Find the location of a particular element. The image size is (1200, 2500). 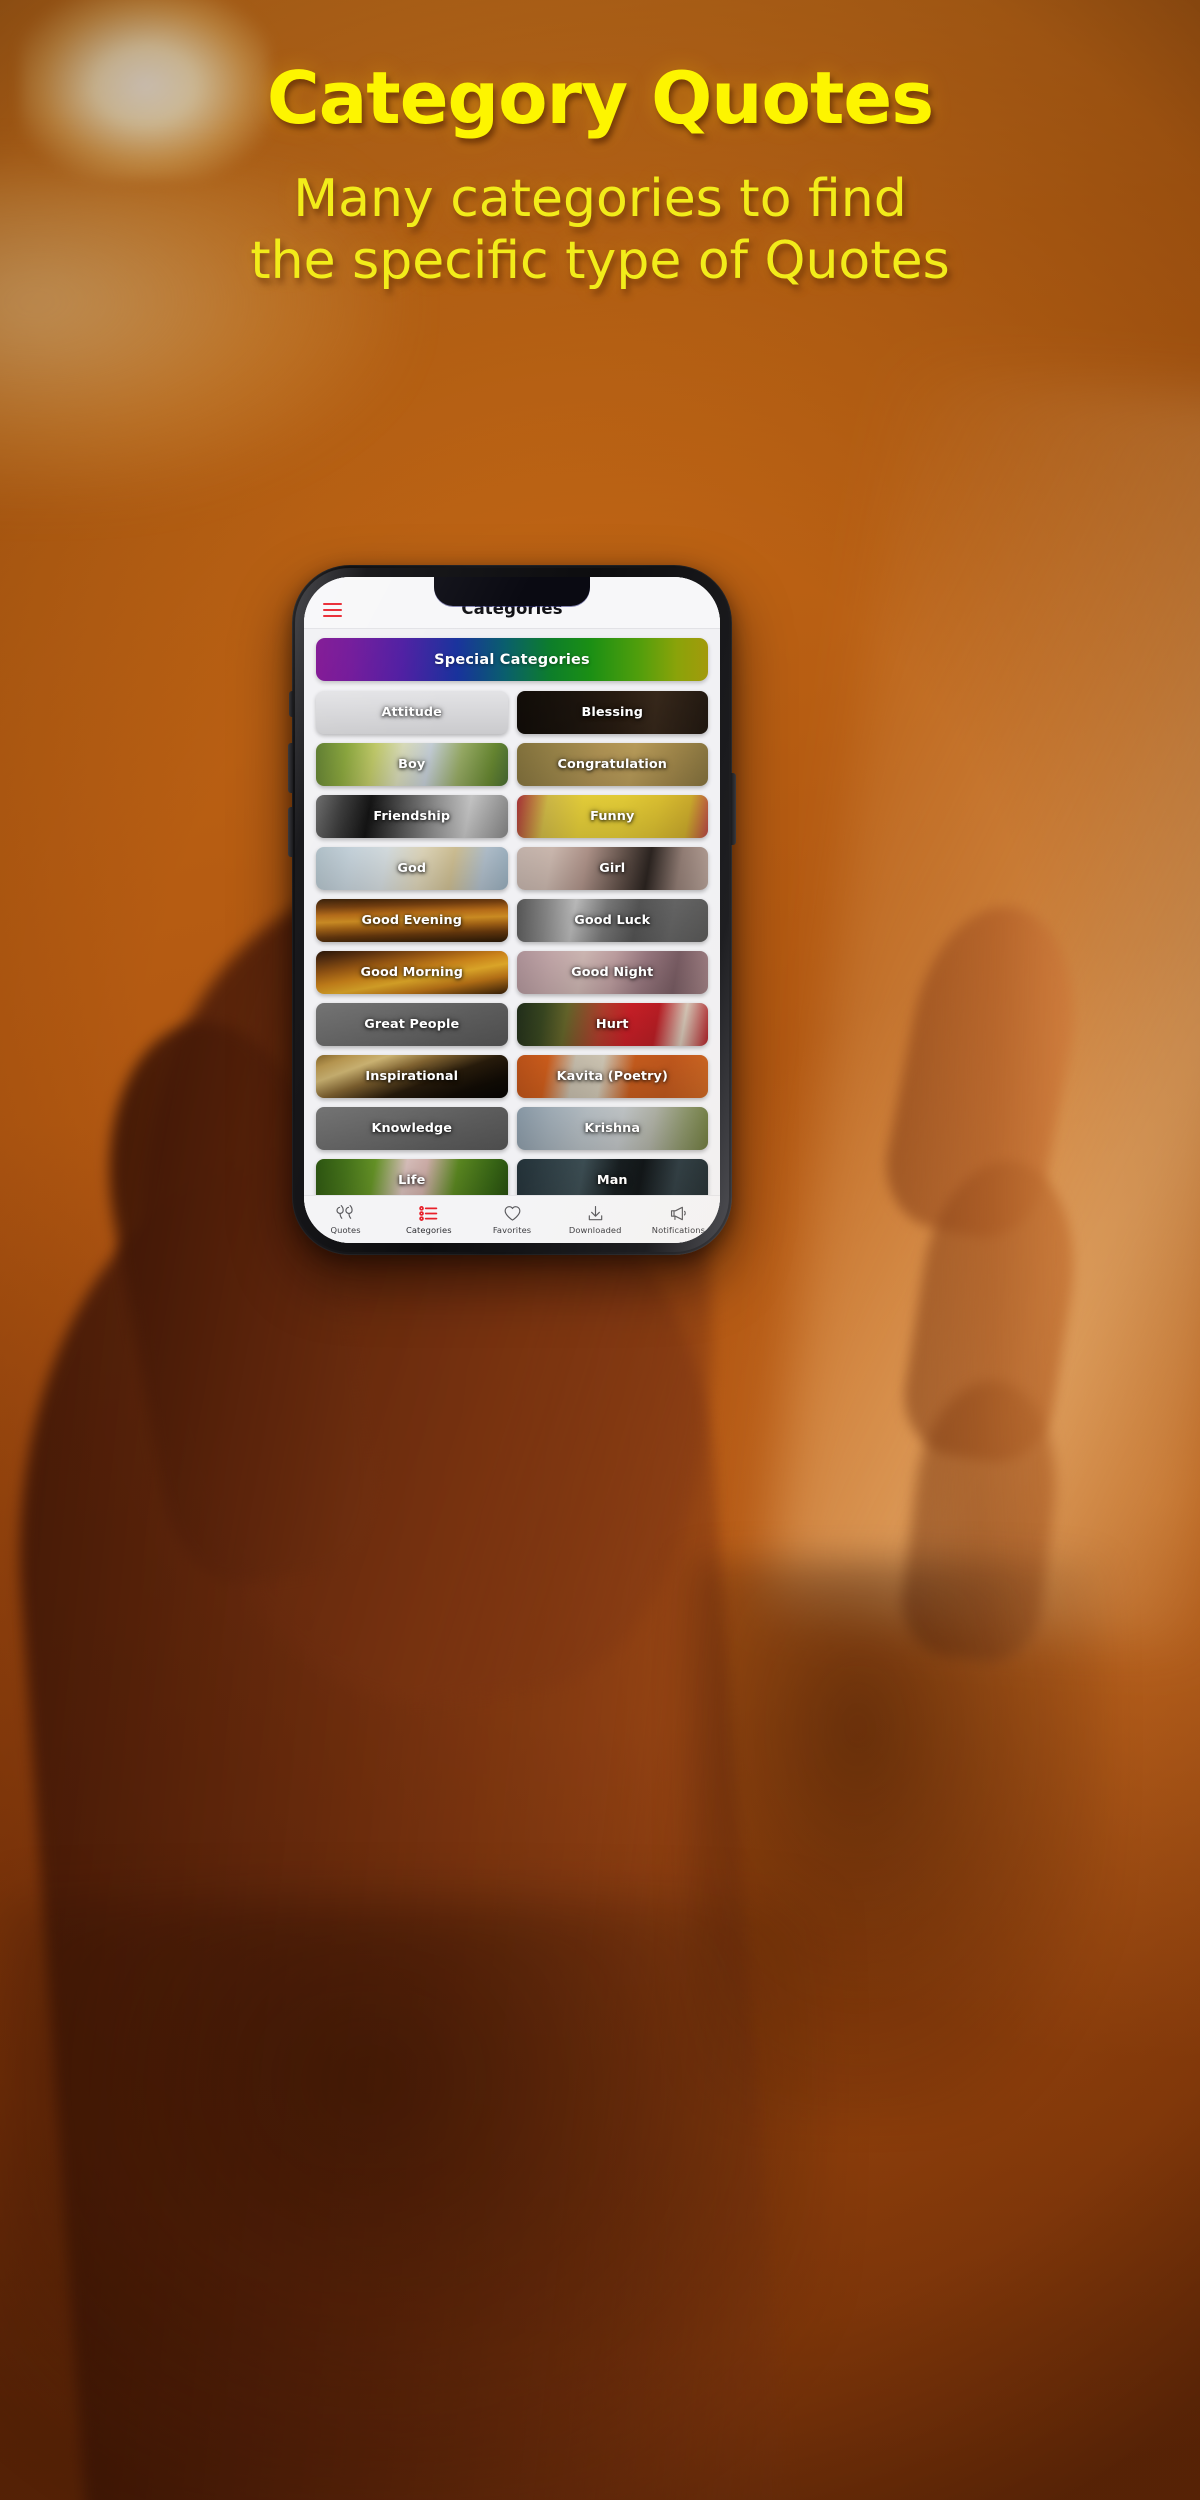

nav-item-quotes: Quotes is located at coordinates (345, 1219).